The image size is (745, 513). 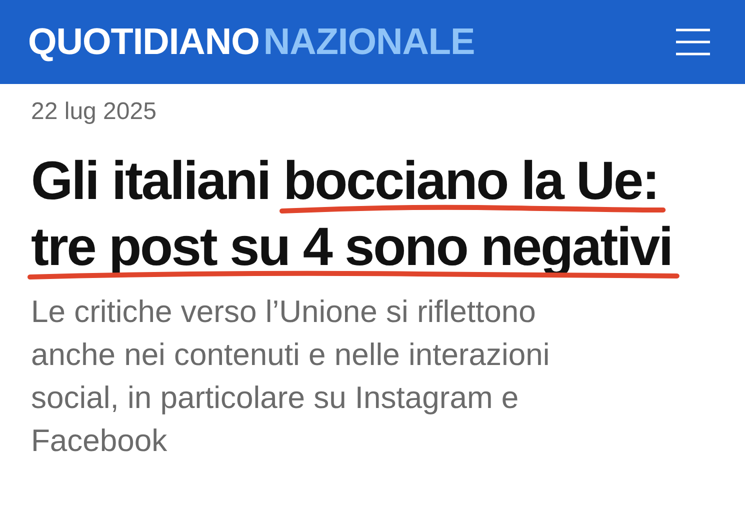 What do you see at coordinates (94, 112) in the screenshot?
I see `article-date: 22 lug 2025` at bounding box center [94, 112].